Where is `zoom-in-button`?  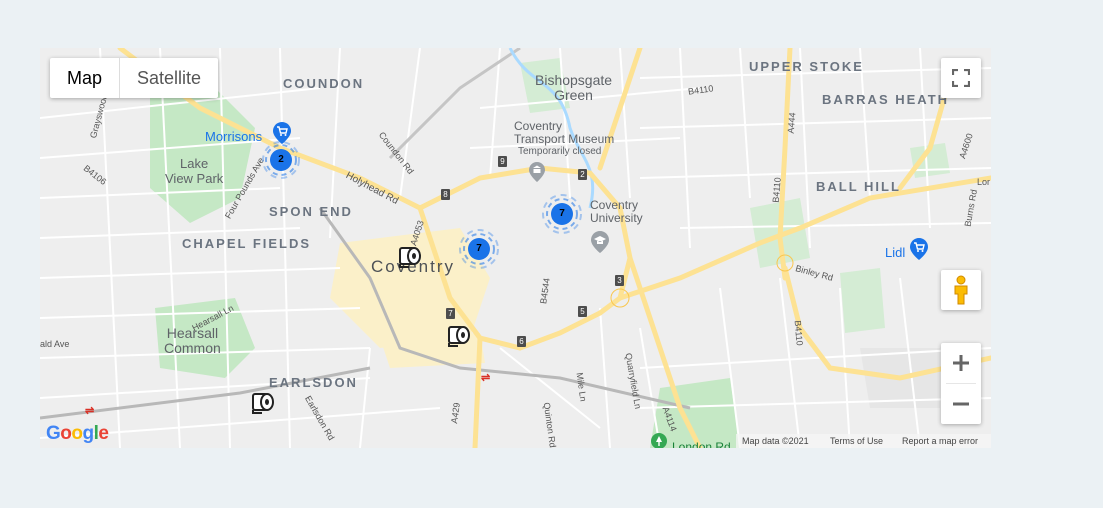
zoom-in-button is located at coordinates (961, 363).